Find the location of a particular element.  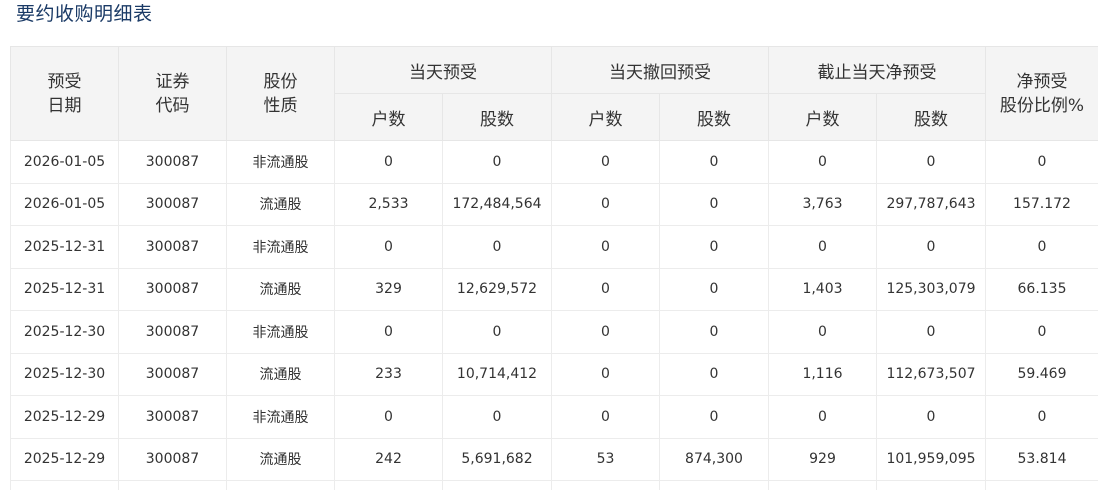

cell-today-accounts: 233 is located at coordinates (388, 374).